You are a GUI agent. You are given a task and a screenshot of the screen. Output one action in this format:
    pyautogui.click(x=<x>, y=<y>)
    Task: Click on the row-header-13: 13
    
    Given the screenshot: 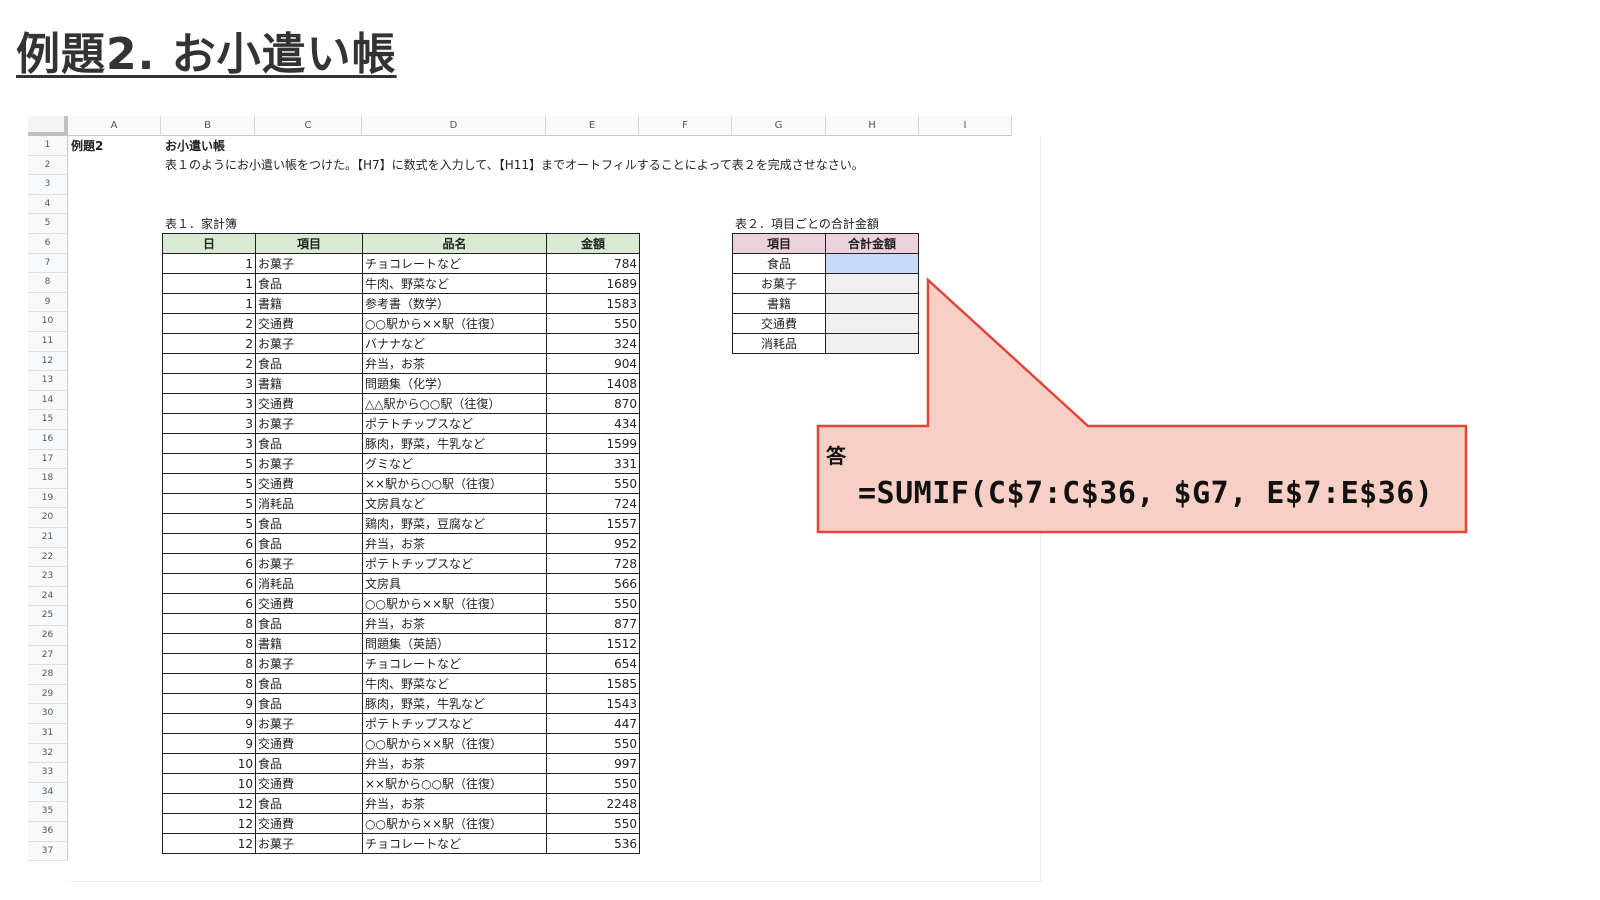 What is the action you would take?
    pyautogui.click(x=48, y=381)
    